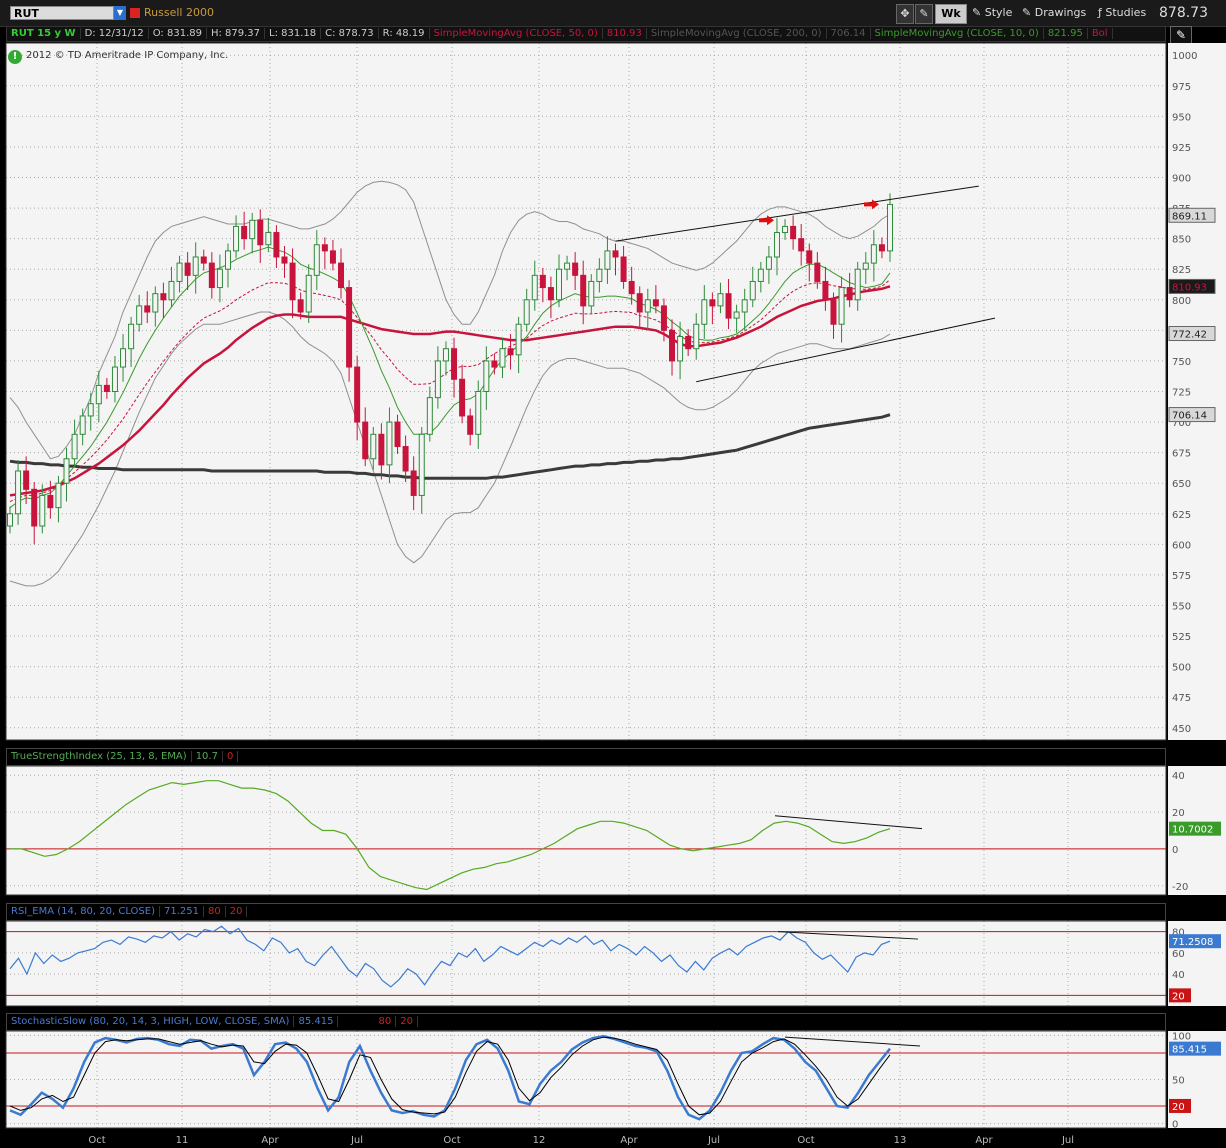 The width and height of the screenshot is (1226, 1148). What do you see at coordinates (1178, 1081) in the screenshot?
I see `indicator-tick-label: 50` at bounding box center [1178, 1081].